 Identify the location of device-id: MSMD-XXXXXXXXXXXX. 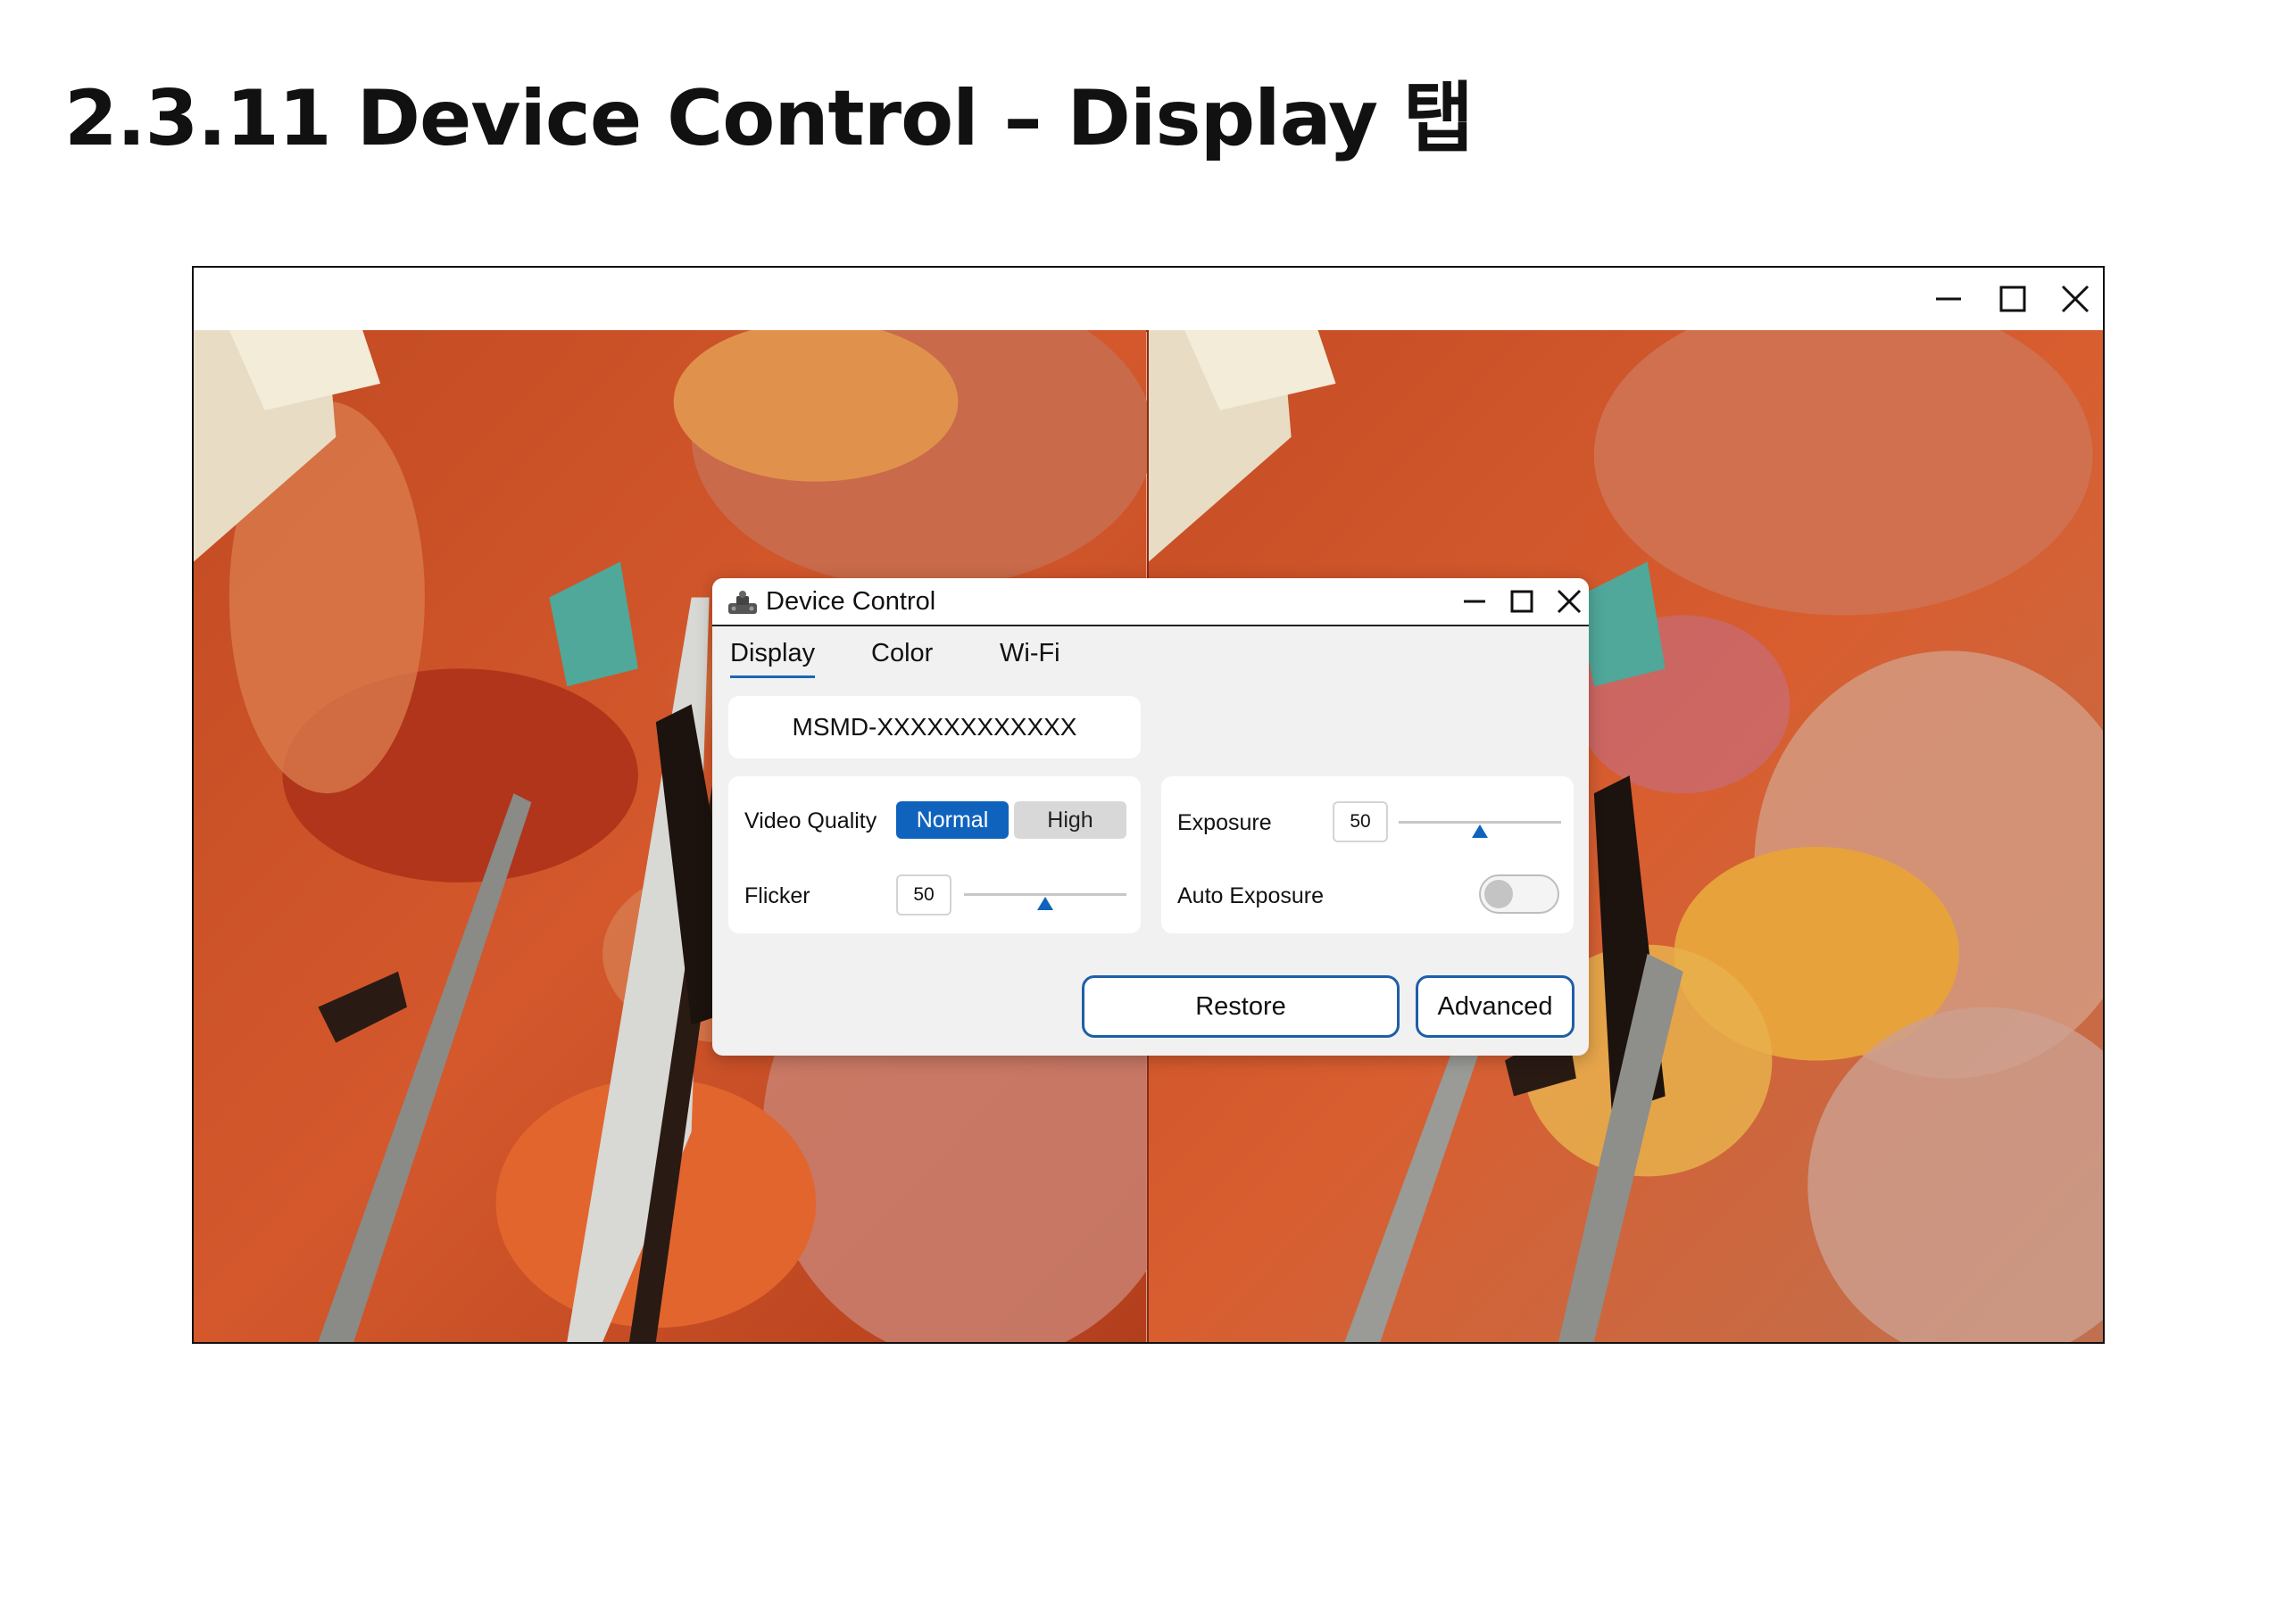
(934, 727).